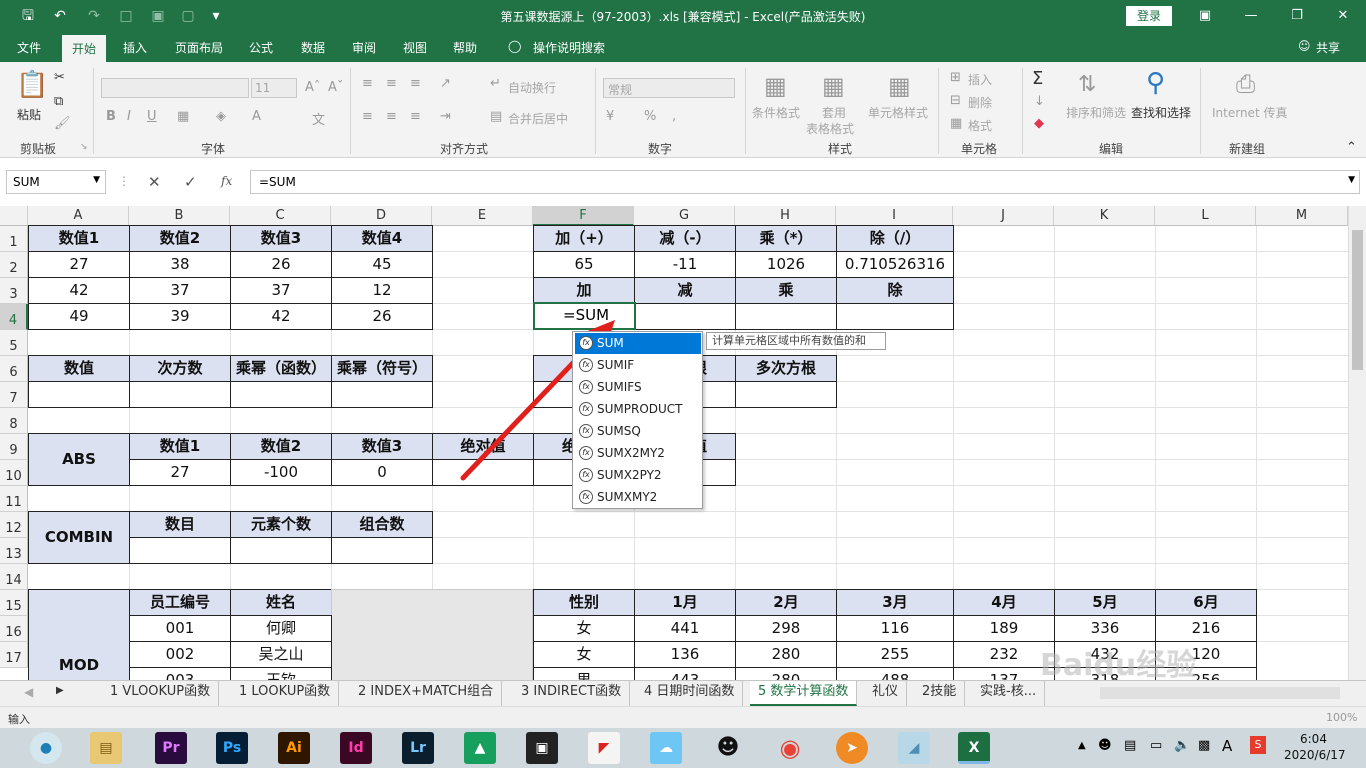 Image resolution: width=1366 pixels, height=768 pixels. What do you see at coordinates (14, 291) in the screenshot?
I see `row-header: 3` at bounding box center [14, 291].